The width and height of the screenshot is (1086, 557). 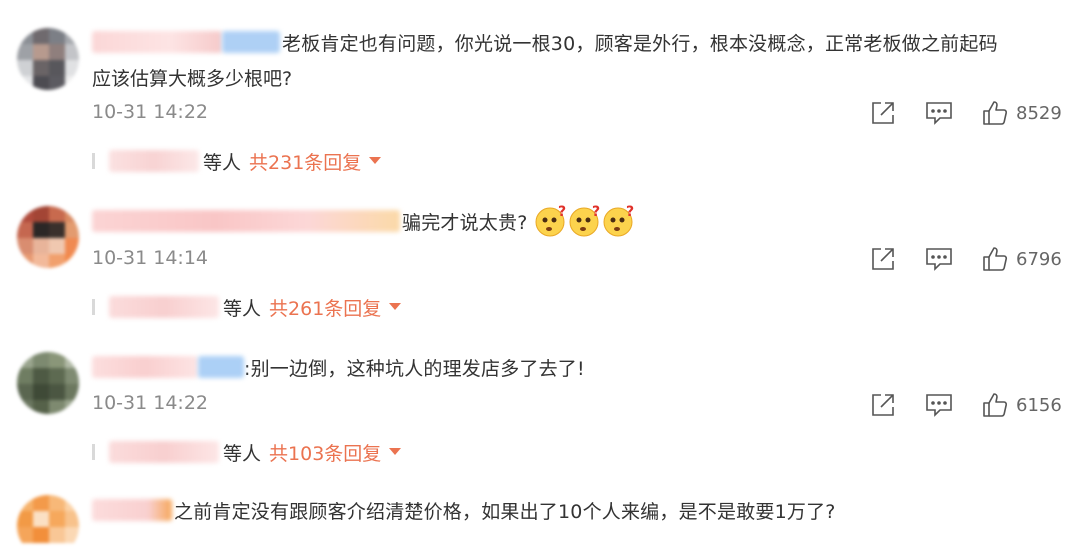 I want to click on comment-text: 之前肯定没有跟顾客介绍清楚价格，如果出了10个人来编，是不是敢要1万了?, so click(x=505, y=511).